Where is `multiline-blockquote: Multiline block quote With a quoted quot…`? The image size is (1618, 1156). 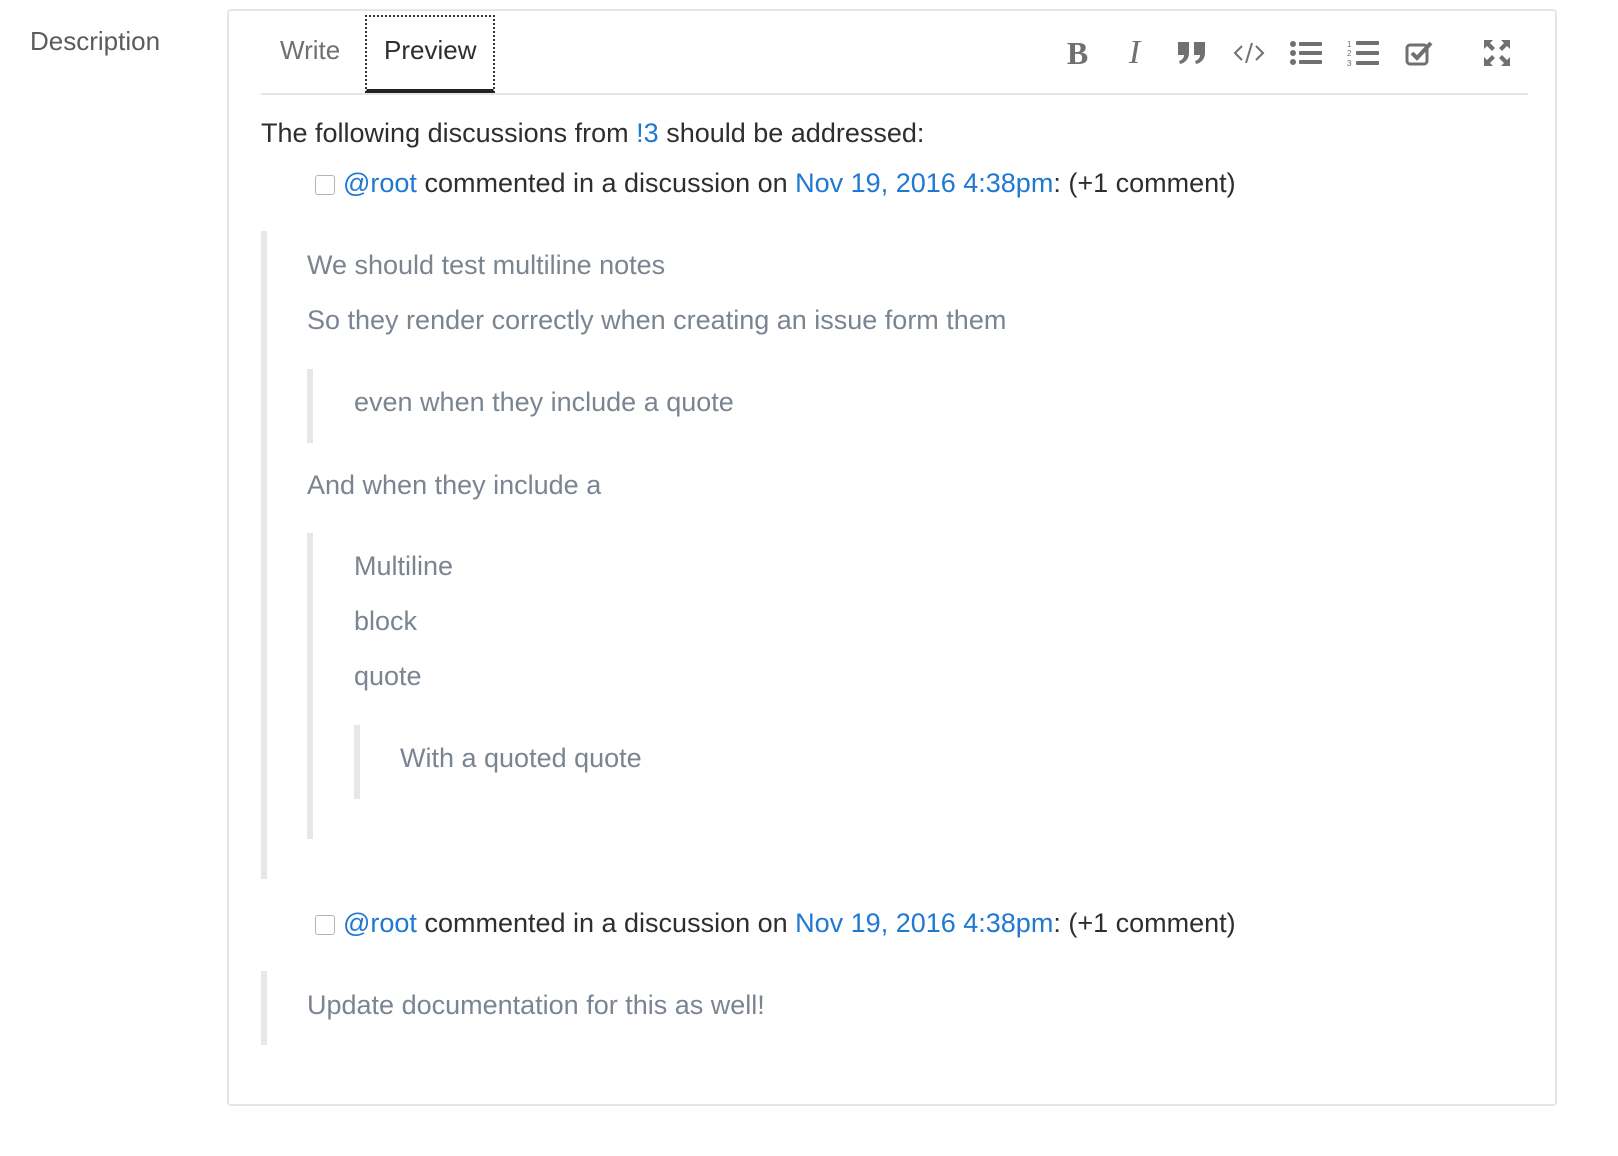
multiline-blockquote: Multiline block quote With a quoted quot… is located at coordinates (757, 686).